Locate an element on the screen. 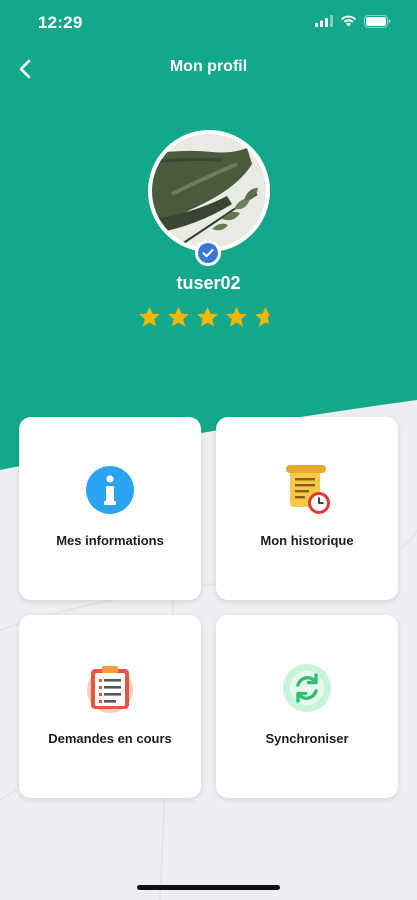 Image resolution: width=417 pixels, height=900 pixels. page-title: Mon profil is located at coordinates (208, 66).